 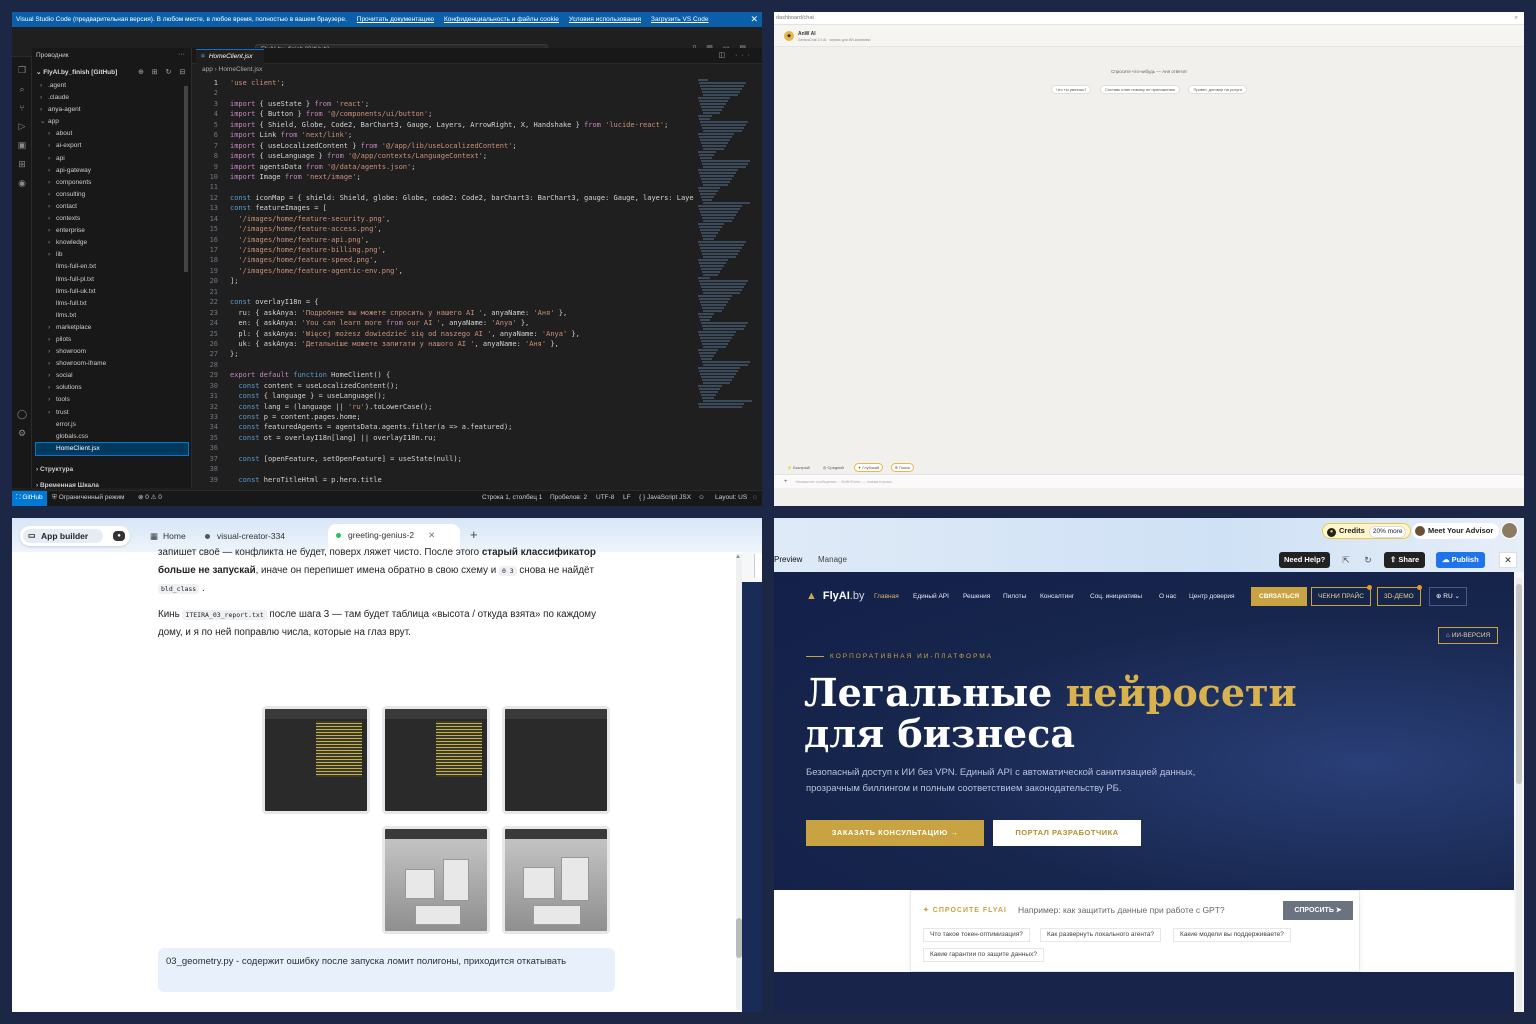 I want to click on publish-button: ☁ Publish, so click(x=1460, y=560).